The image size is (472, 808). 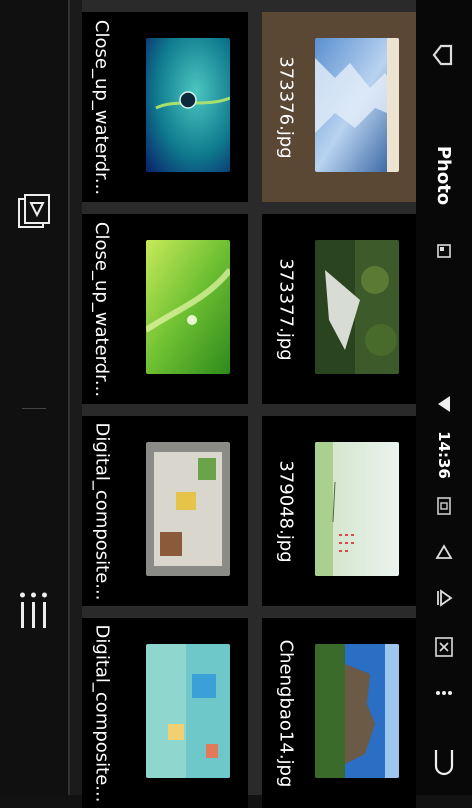 I want to click on status-action-rail: Photo 14:36, so click(x=444, y=397).